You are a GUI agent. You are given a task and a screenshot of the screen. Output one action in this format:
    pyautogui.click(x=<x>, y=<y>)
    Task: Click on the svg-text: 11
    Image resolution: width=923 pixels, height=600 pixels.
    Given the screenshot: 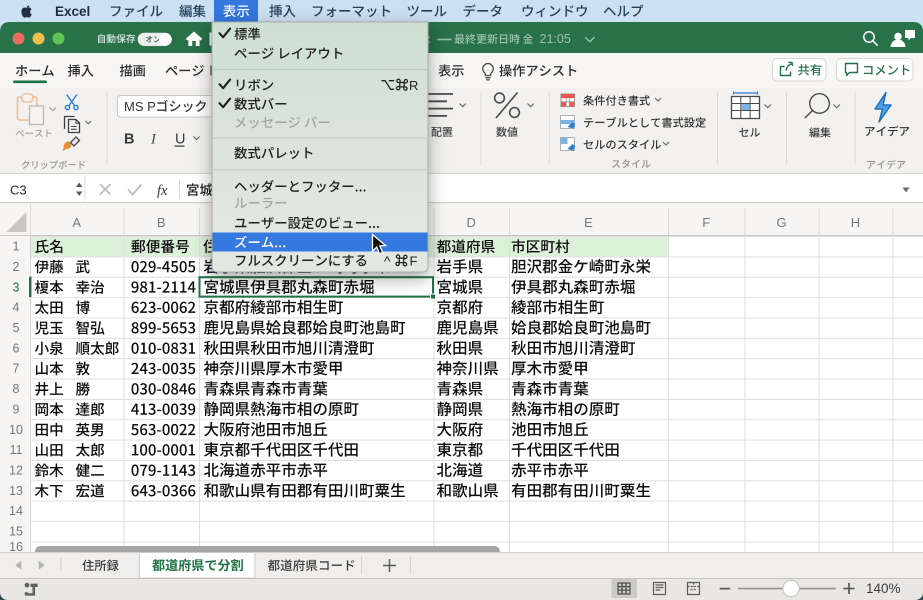 What is the action you would take?
    pyautogui.click(x=16, y=450)
    